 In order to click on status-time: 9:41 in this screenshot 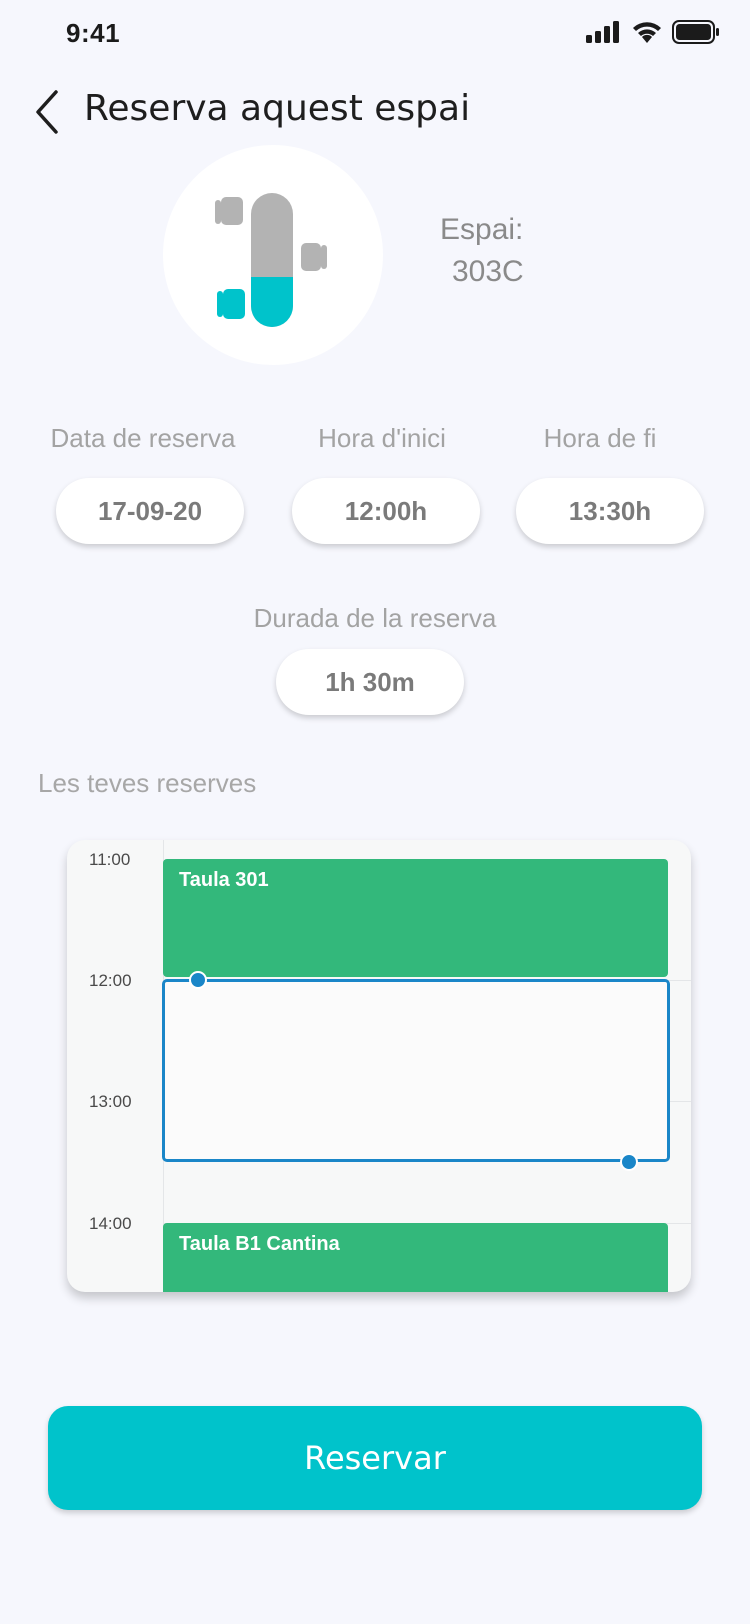, I will do `click(93, 33)`.